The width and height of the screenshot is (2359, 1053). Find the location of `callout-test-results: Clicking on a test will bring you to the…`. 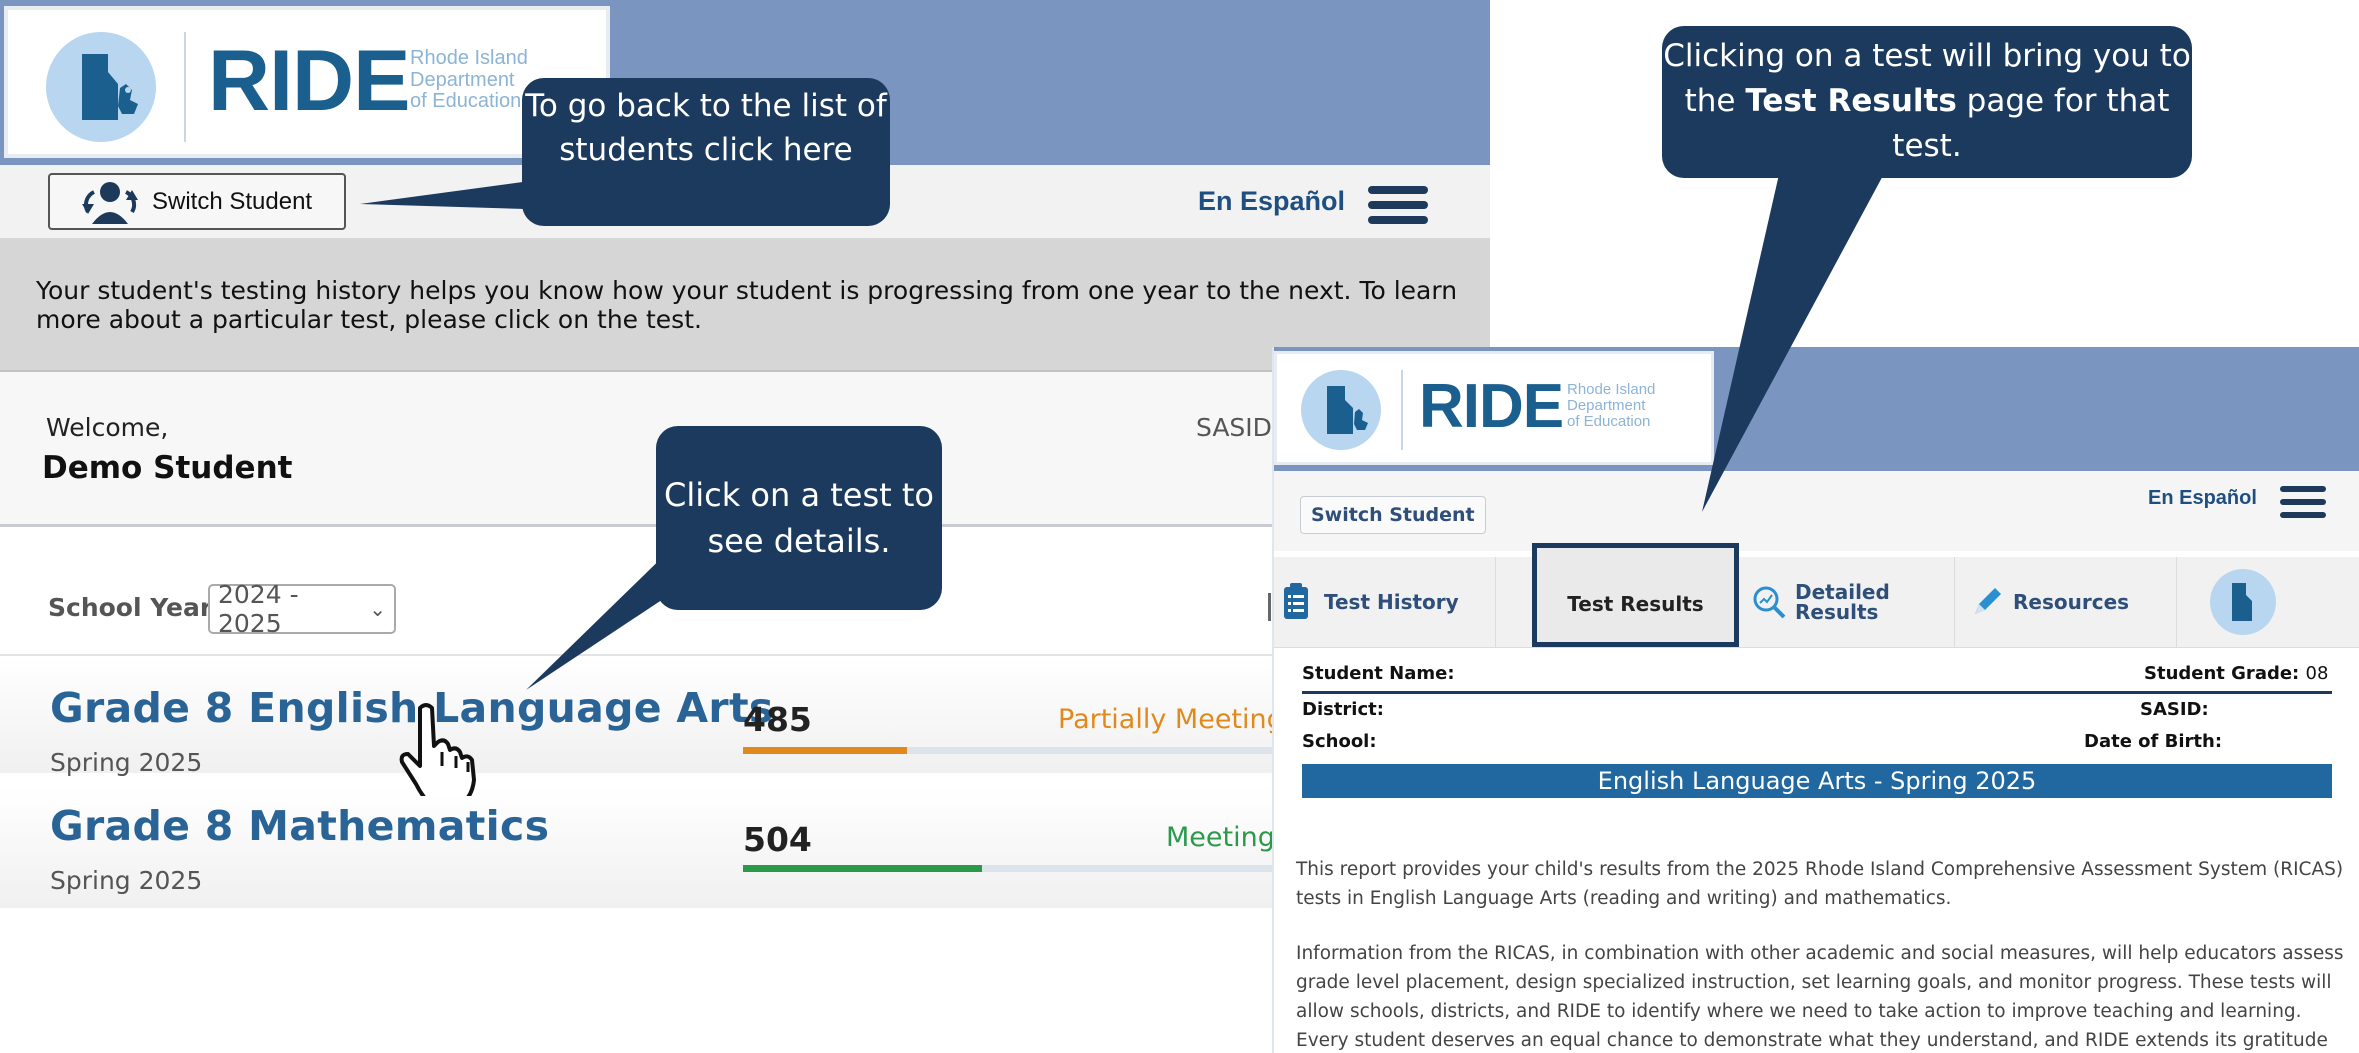

callout-test-results: Clicking on a test will bring you to the… is located at coordinates (1927, 102).